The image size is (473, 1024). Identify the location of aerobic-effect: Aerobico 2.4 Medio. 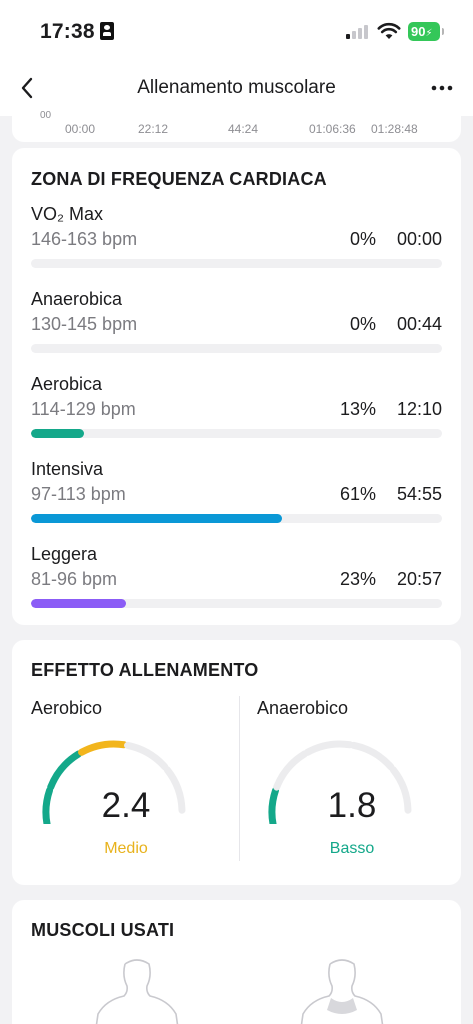
(131, 781).